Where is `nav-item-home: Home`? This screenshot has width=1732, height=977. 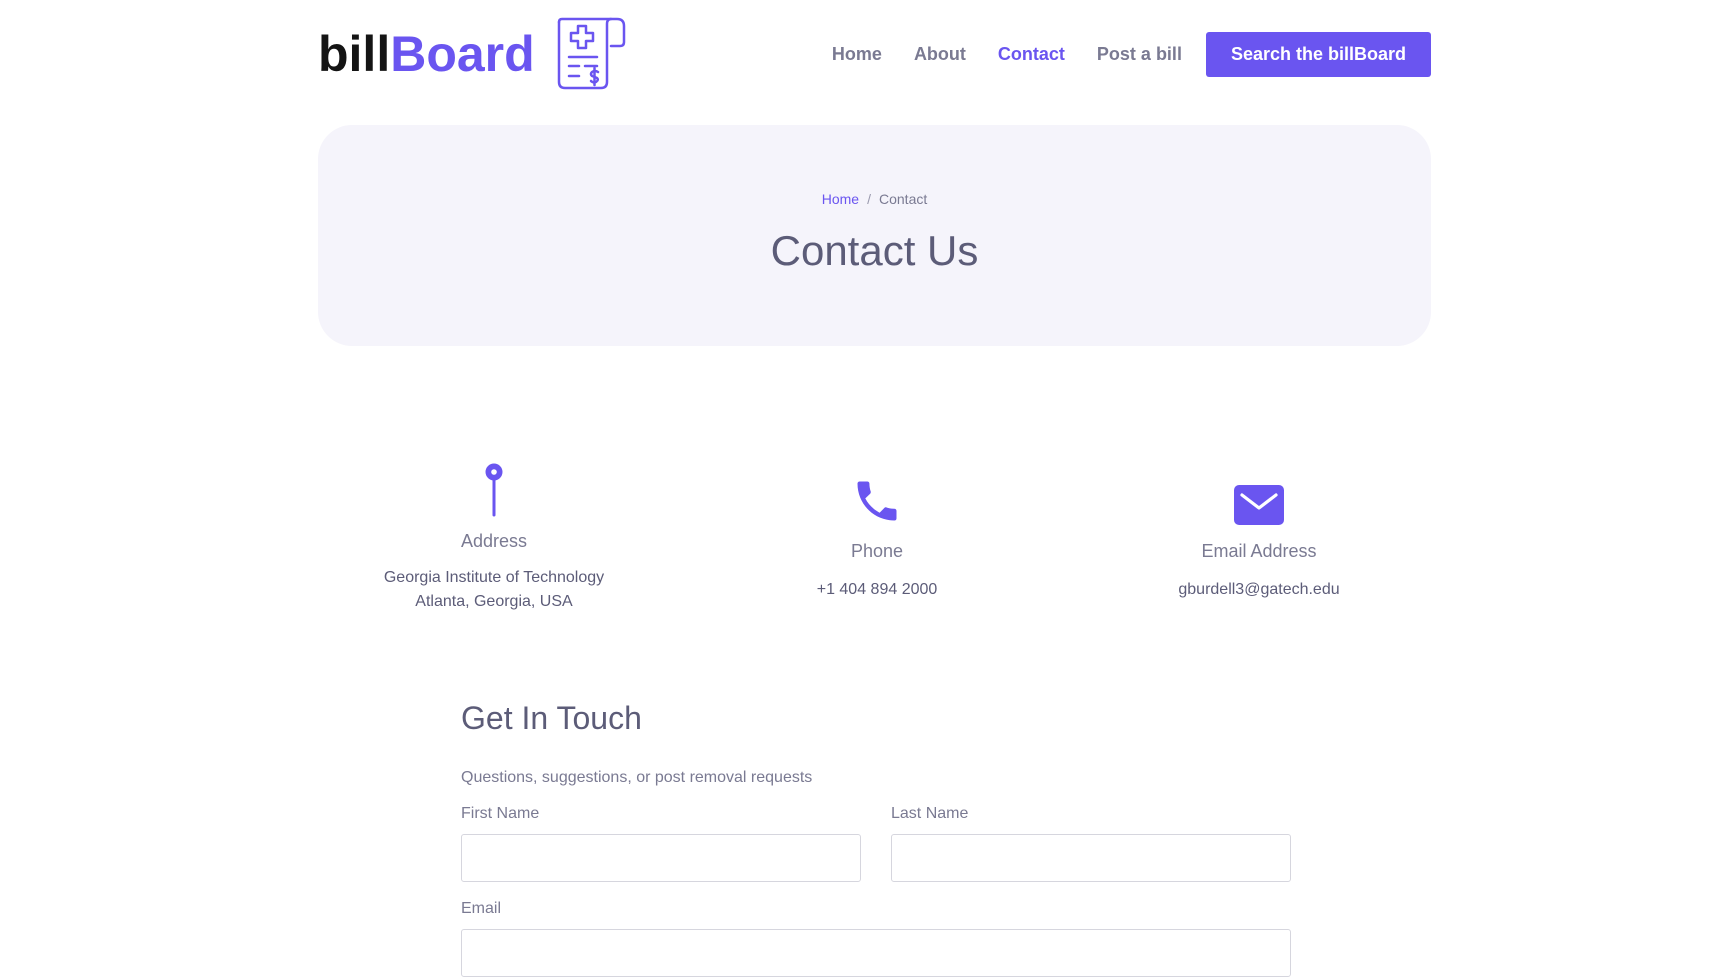 nav-item-home: Home is located at coordinates (857, 54).